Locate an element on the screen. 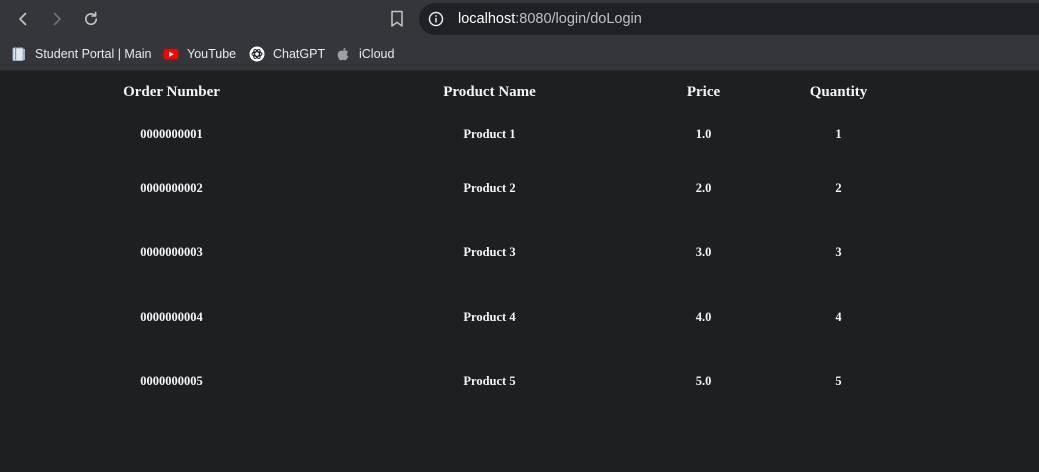  cell-order-number: 0000000003 is located at coordinates (171, 252).